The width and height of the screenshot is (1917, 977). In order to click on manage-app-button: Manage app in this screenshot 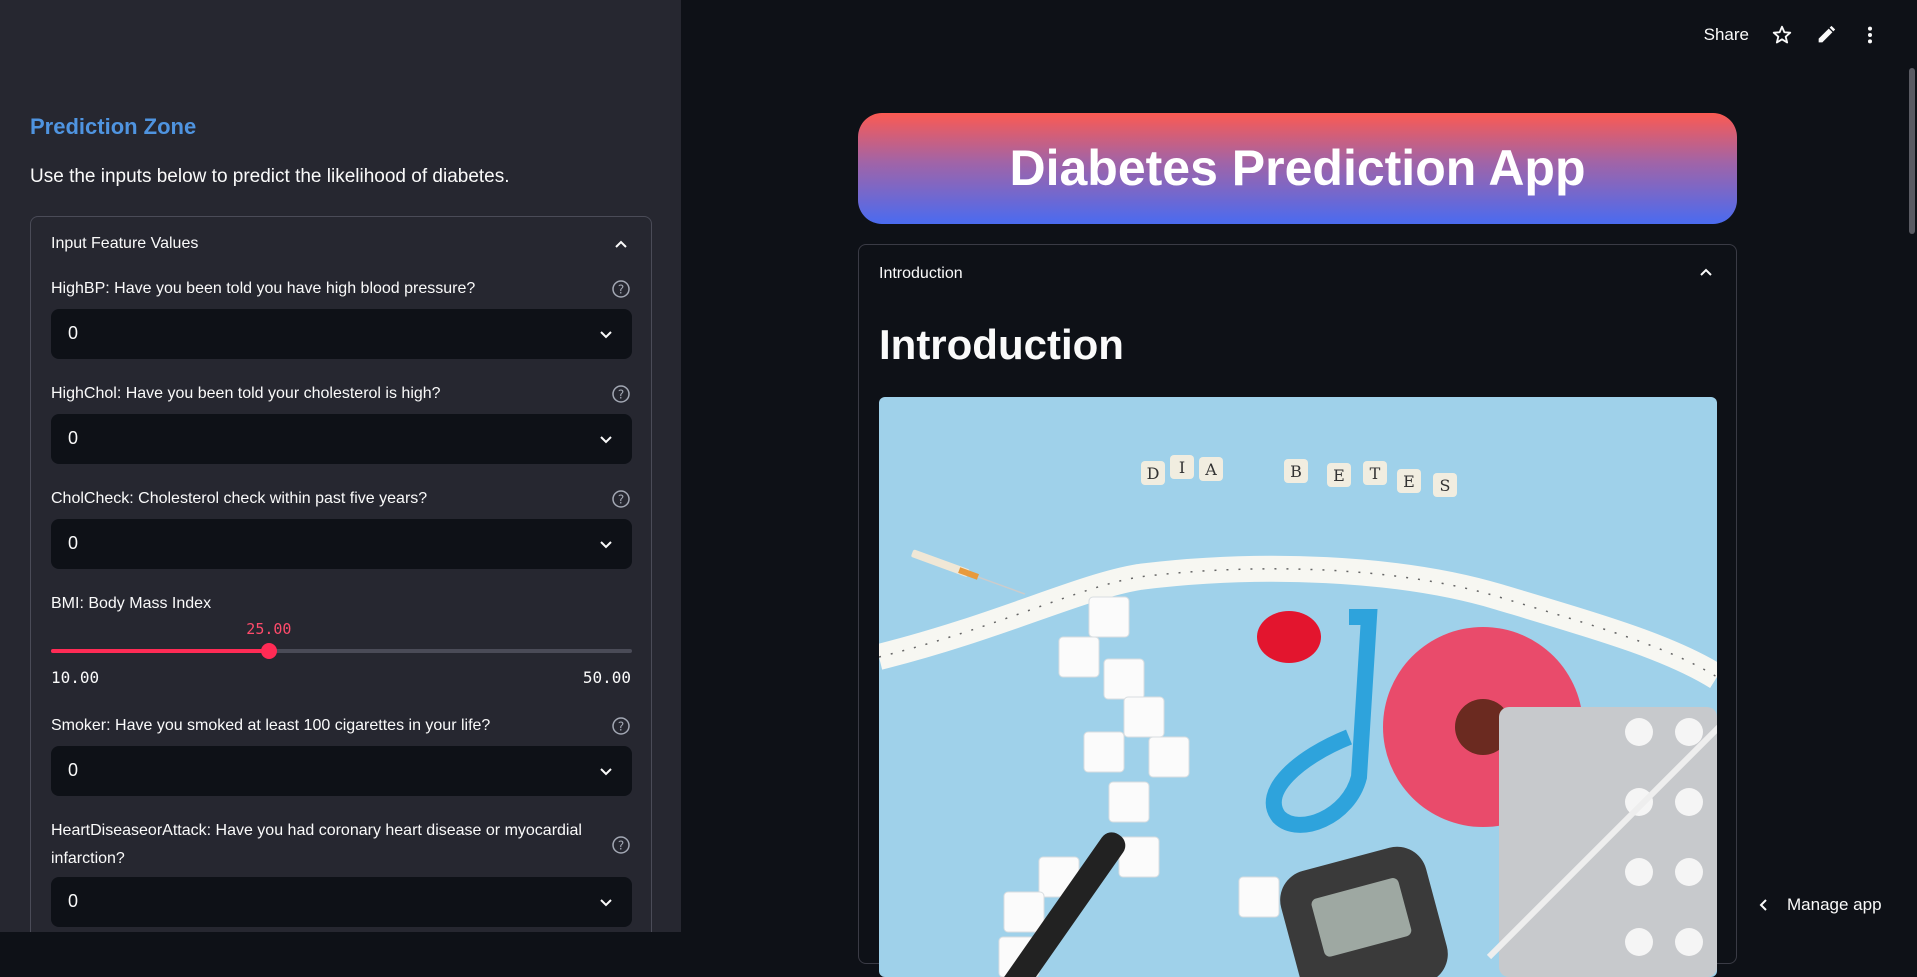, I will do `click(1827, 905)`.